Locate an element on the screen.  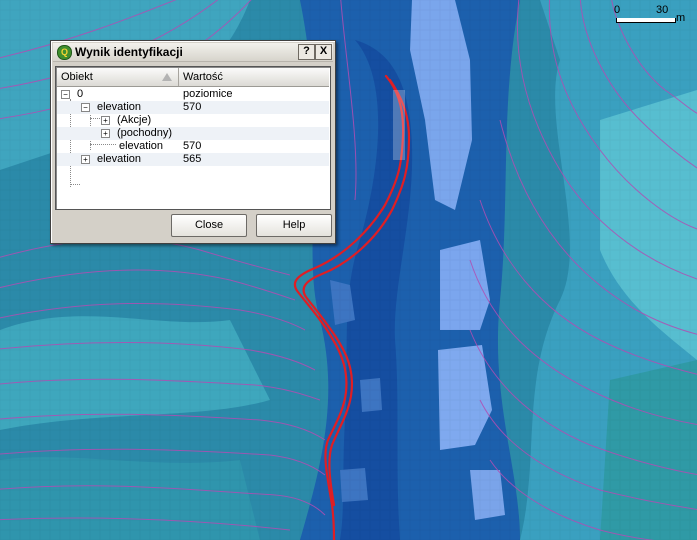
tree-header: Obiekt Wartość is located at coordinates (193, 77).